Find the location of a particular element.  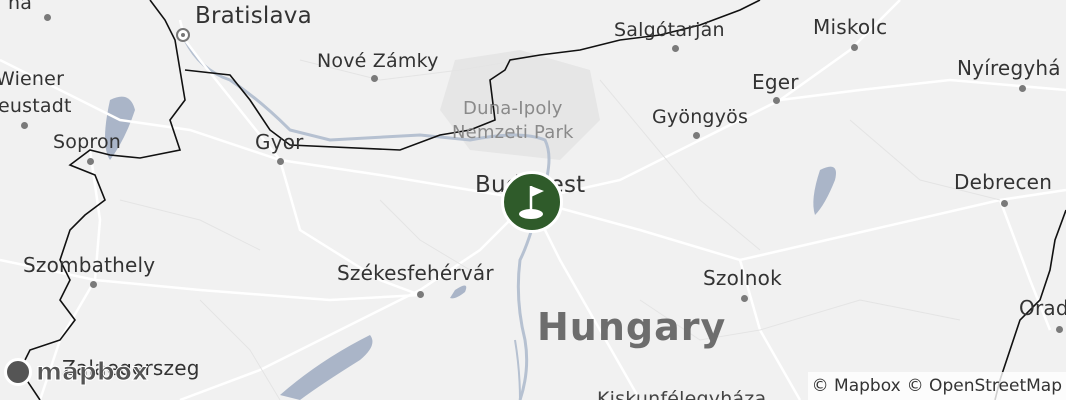

label-eger: Eger is located at coordinates (775, 82).